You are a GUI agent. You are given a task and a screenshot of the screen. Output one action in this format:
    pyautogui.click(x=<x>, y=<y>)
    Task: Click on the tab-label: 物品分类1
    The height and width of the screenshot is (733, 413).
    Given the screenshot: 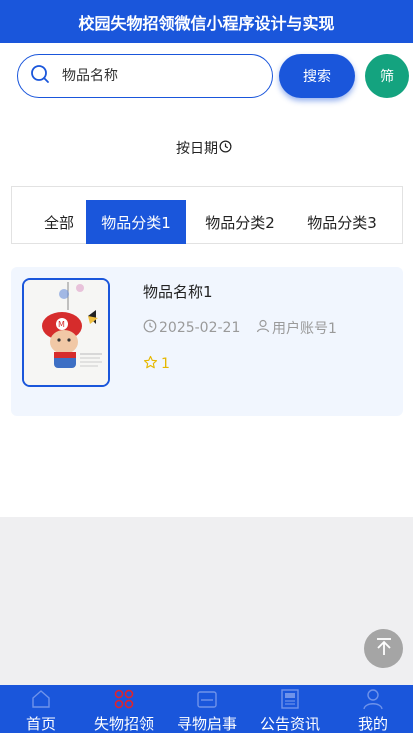 What is the action you would take?
    pyautogui.click(x=136, y=222)
    